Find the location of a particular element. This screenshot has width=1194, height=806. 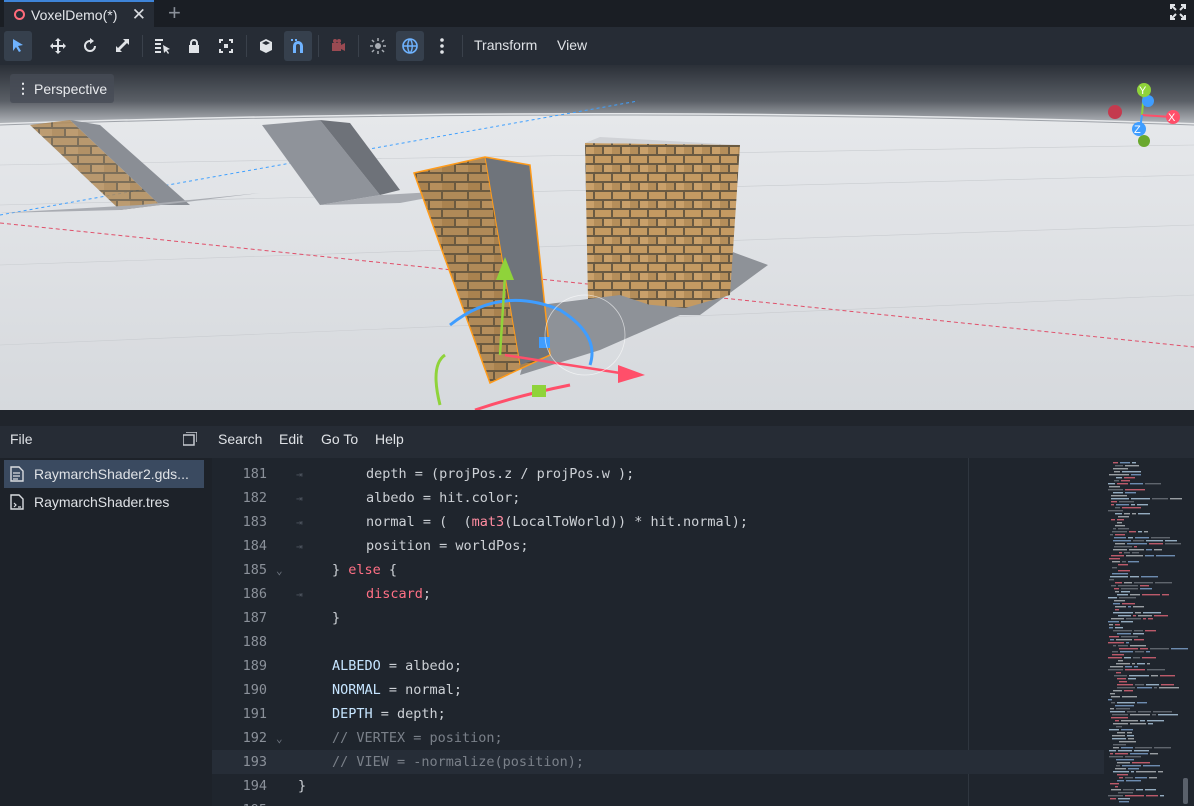

sun-button is located at coordinates (378, 46).